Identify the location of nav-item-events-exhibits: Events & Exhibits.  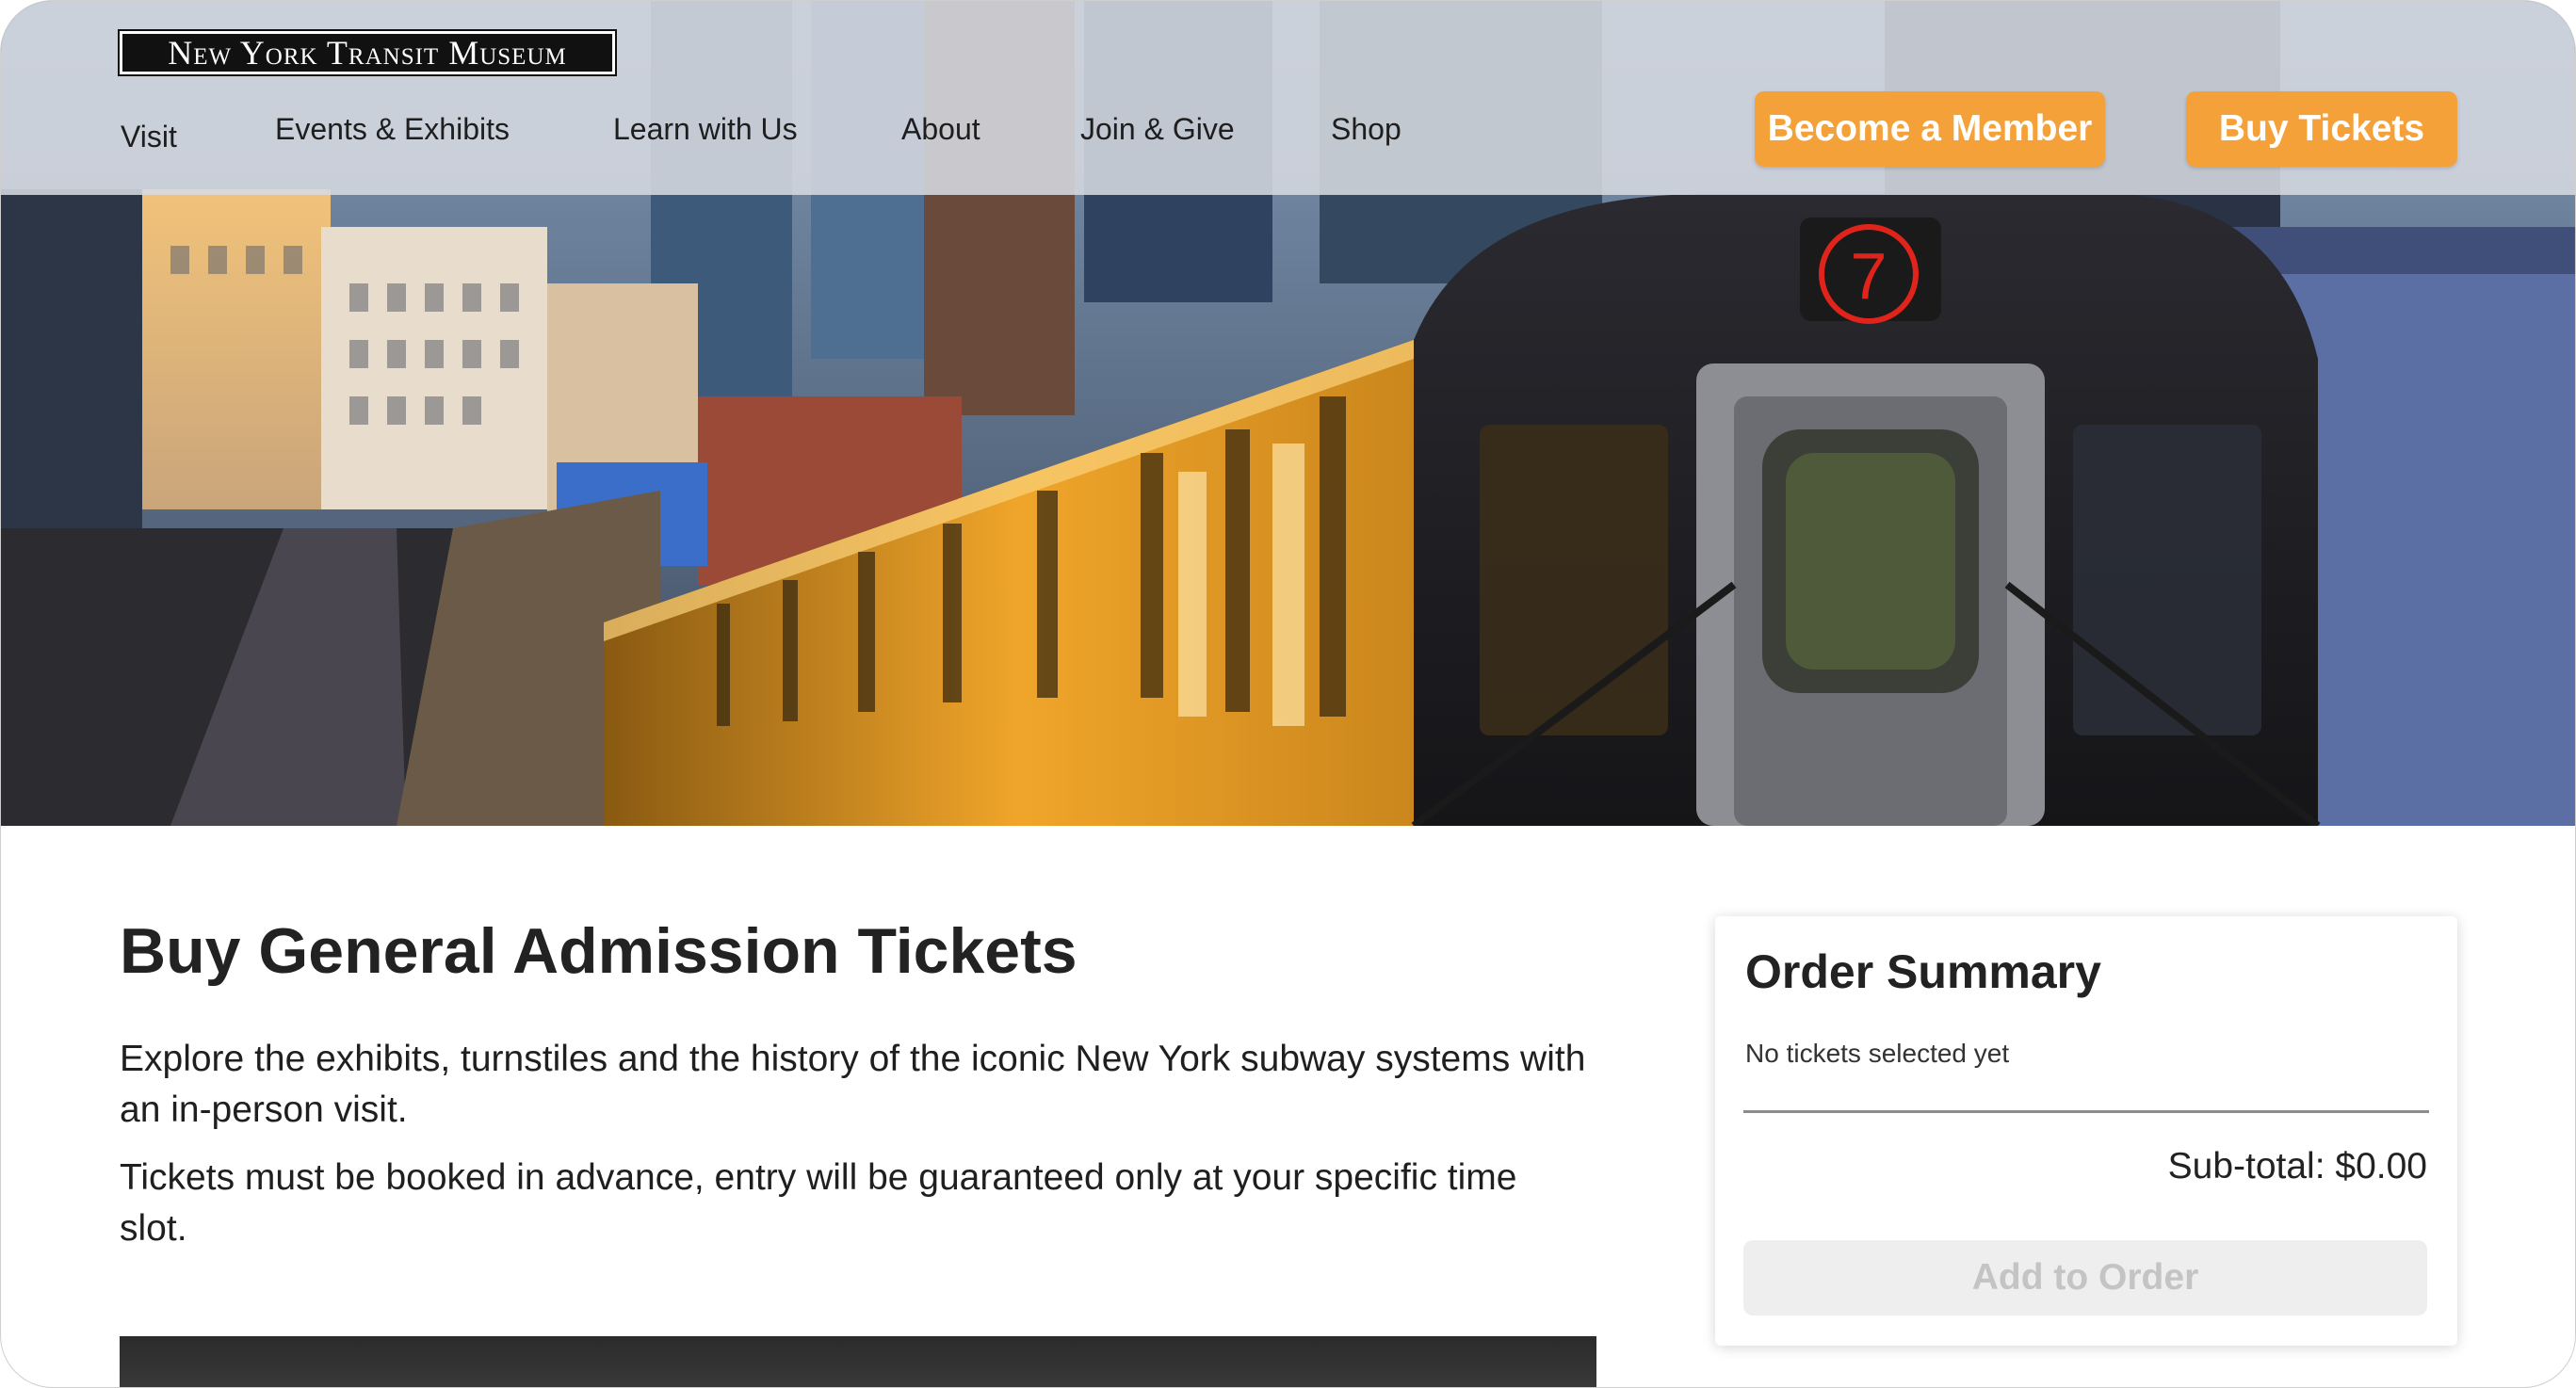
(392, 130).